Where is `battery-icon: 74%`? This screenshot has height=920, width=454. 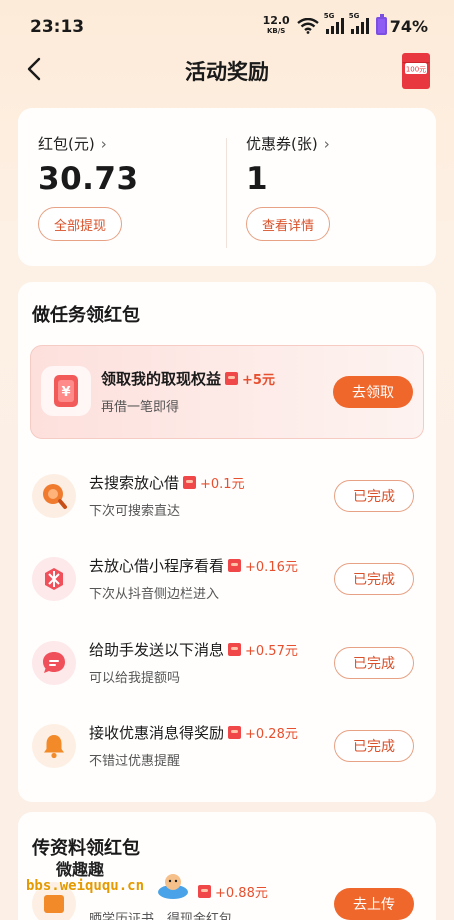
battery-icon: 74% is located at coordinates (401, 25).